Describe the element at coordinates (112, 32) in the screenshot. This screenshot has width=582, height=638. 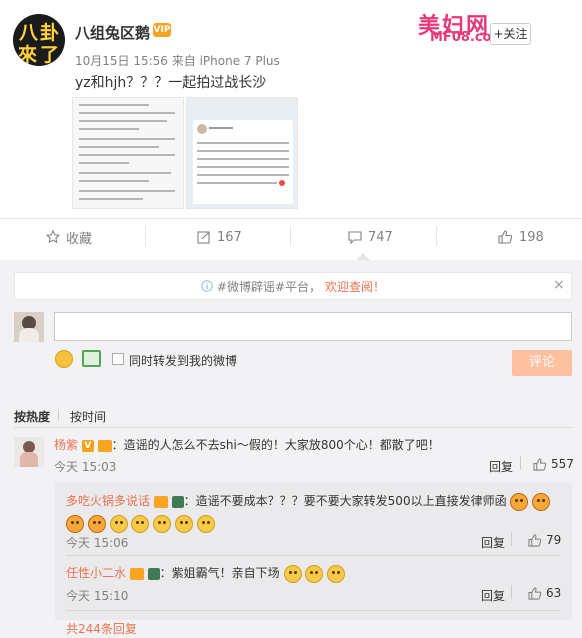
I see `author-name: 八组兔区鹅` at that location.